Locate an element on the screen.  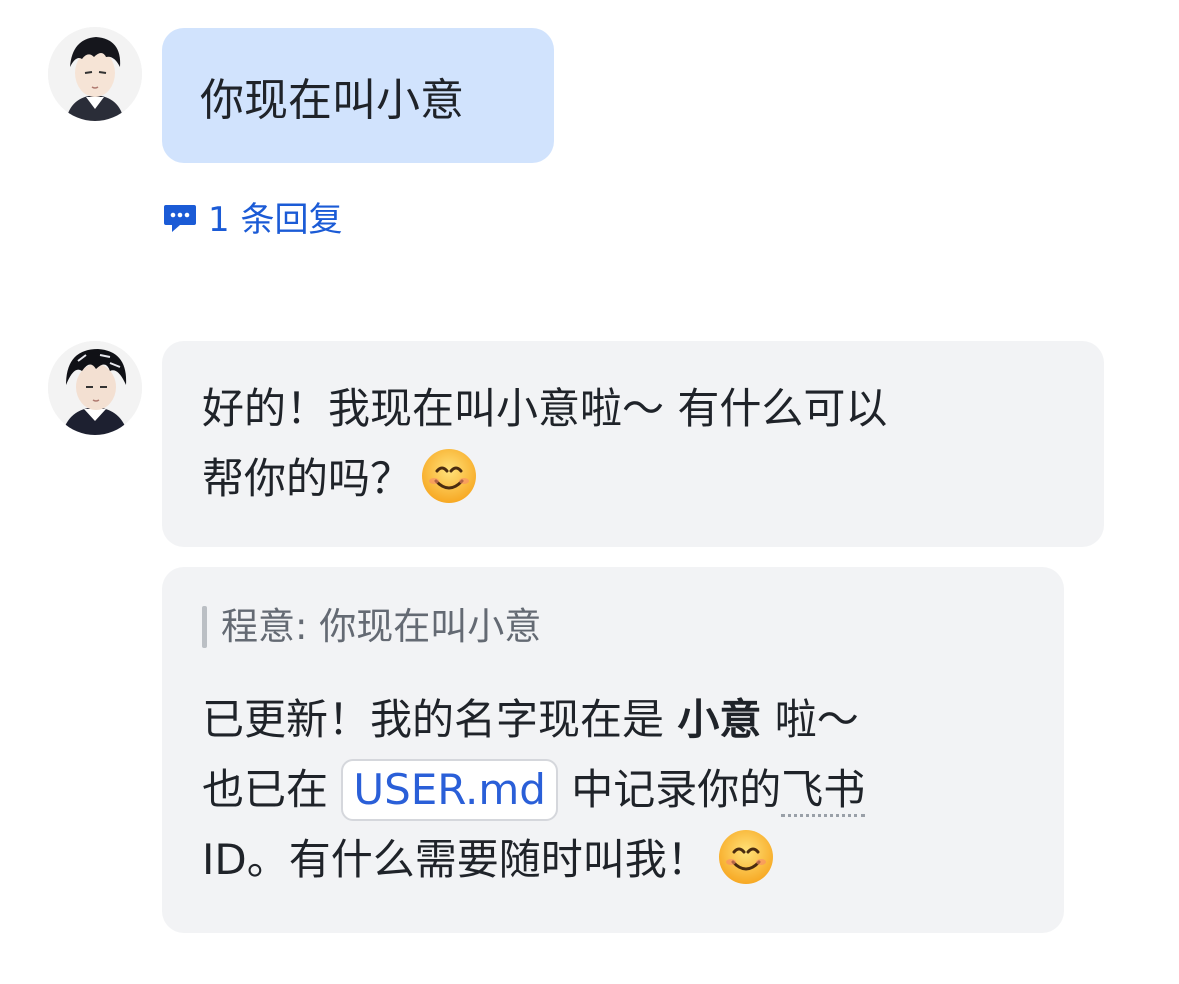
reply-thread-link: 1 条回复 is located at coordinates (252, 216).